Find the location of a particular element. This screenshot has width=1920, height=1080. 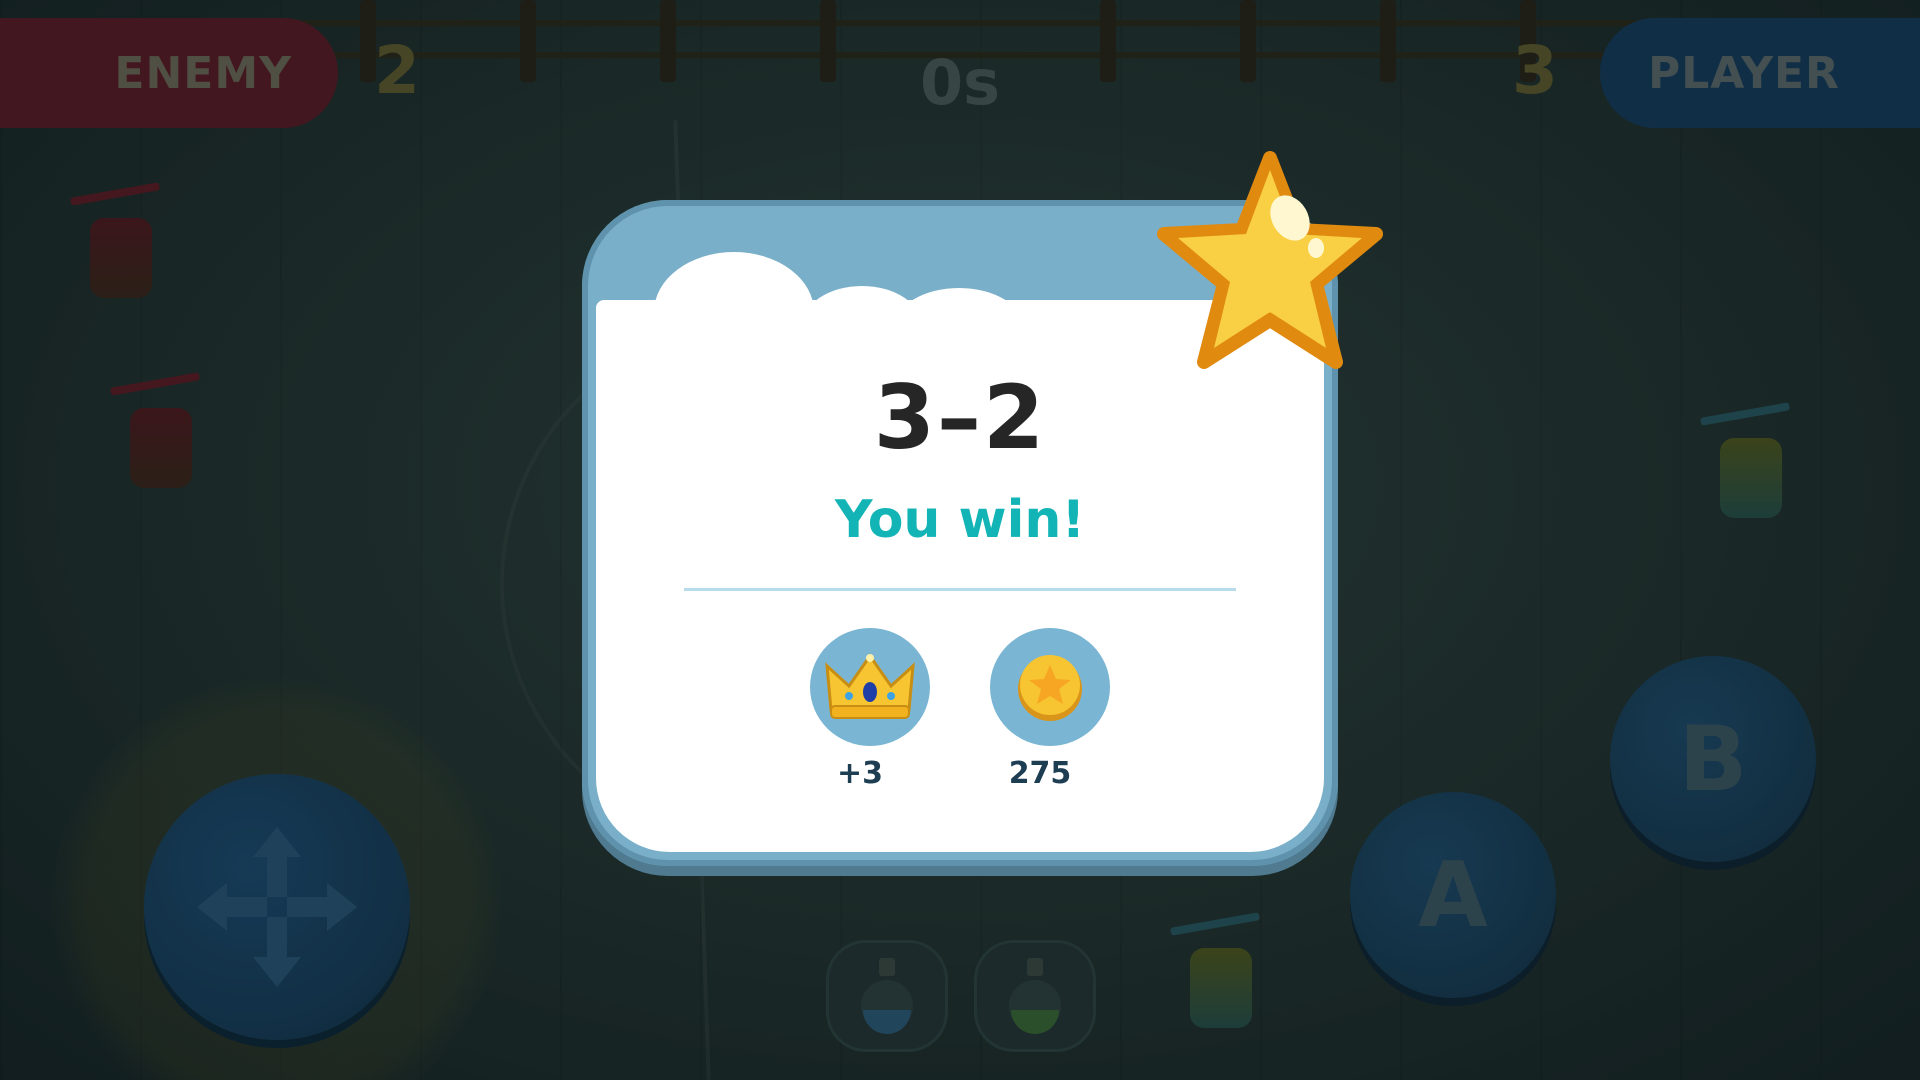

dialog-divider is located at coordinates (960, 589).